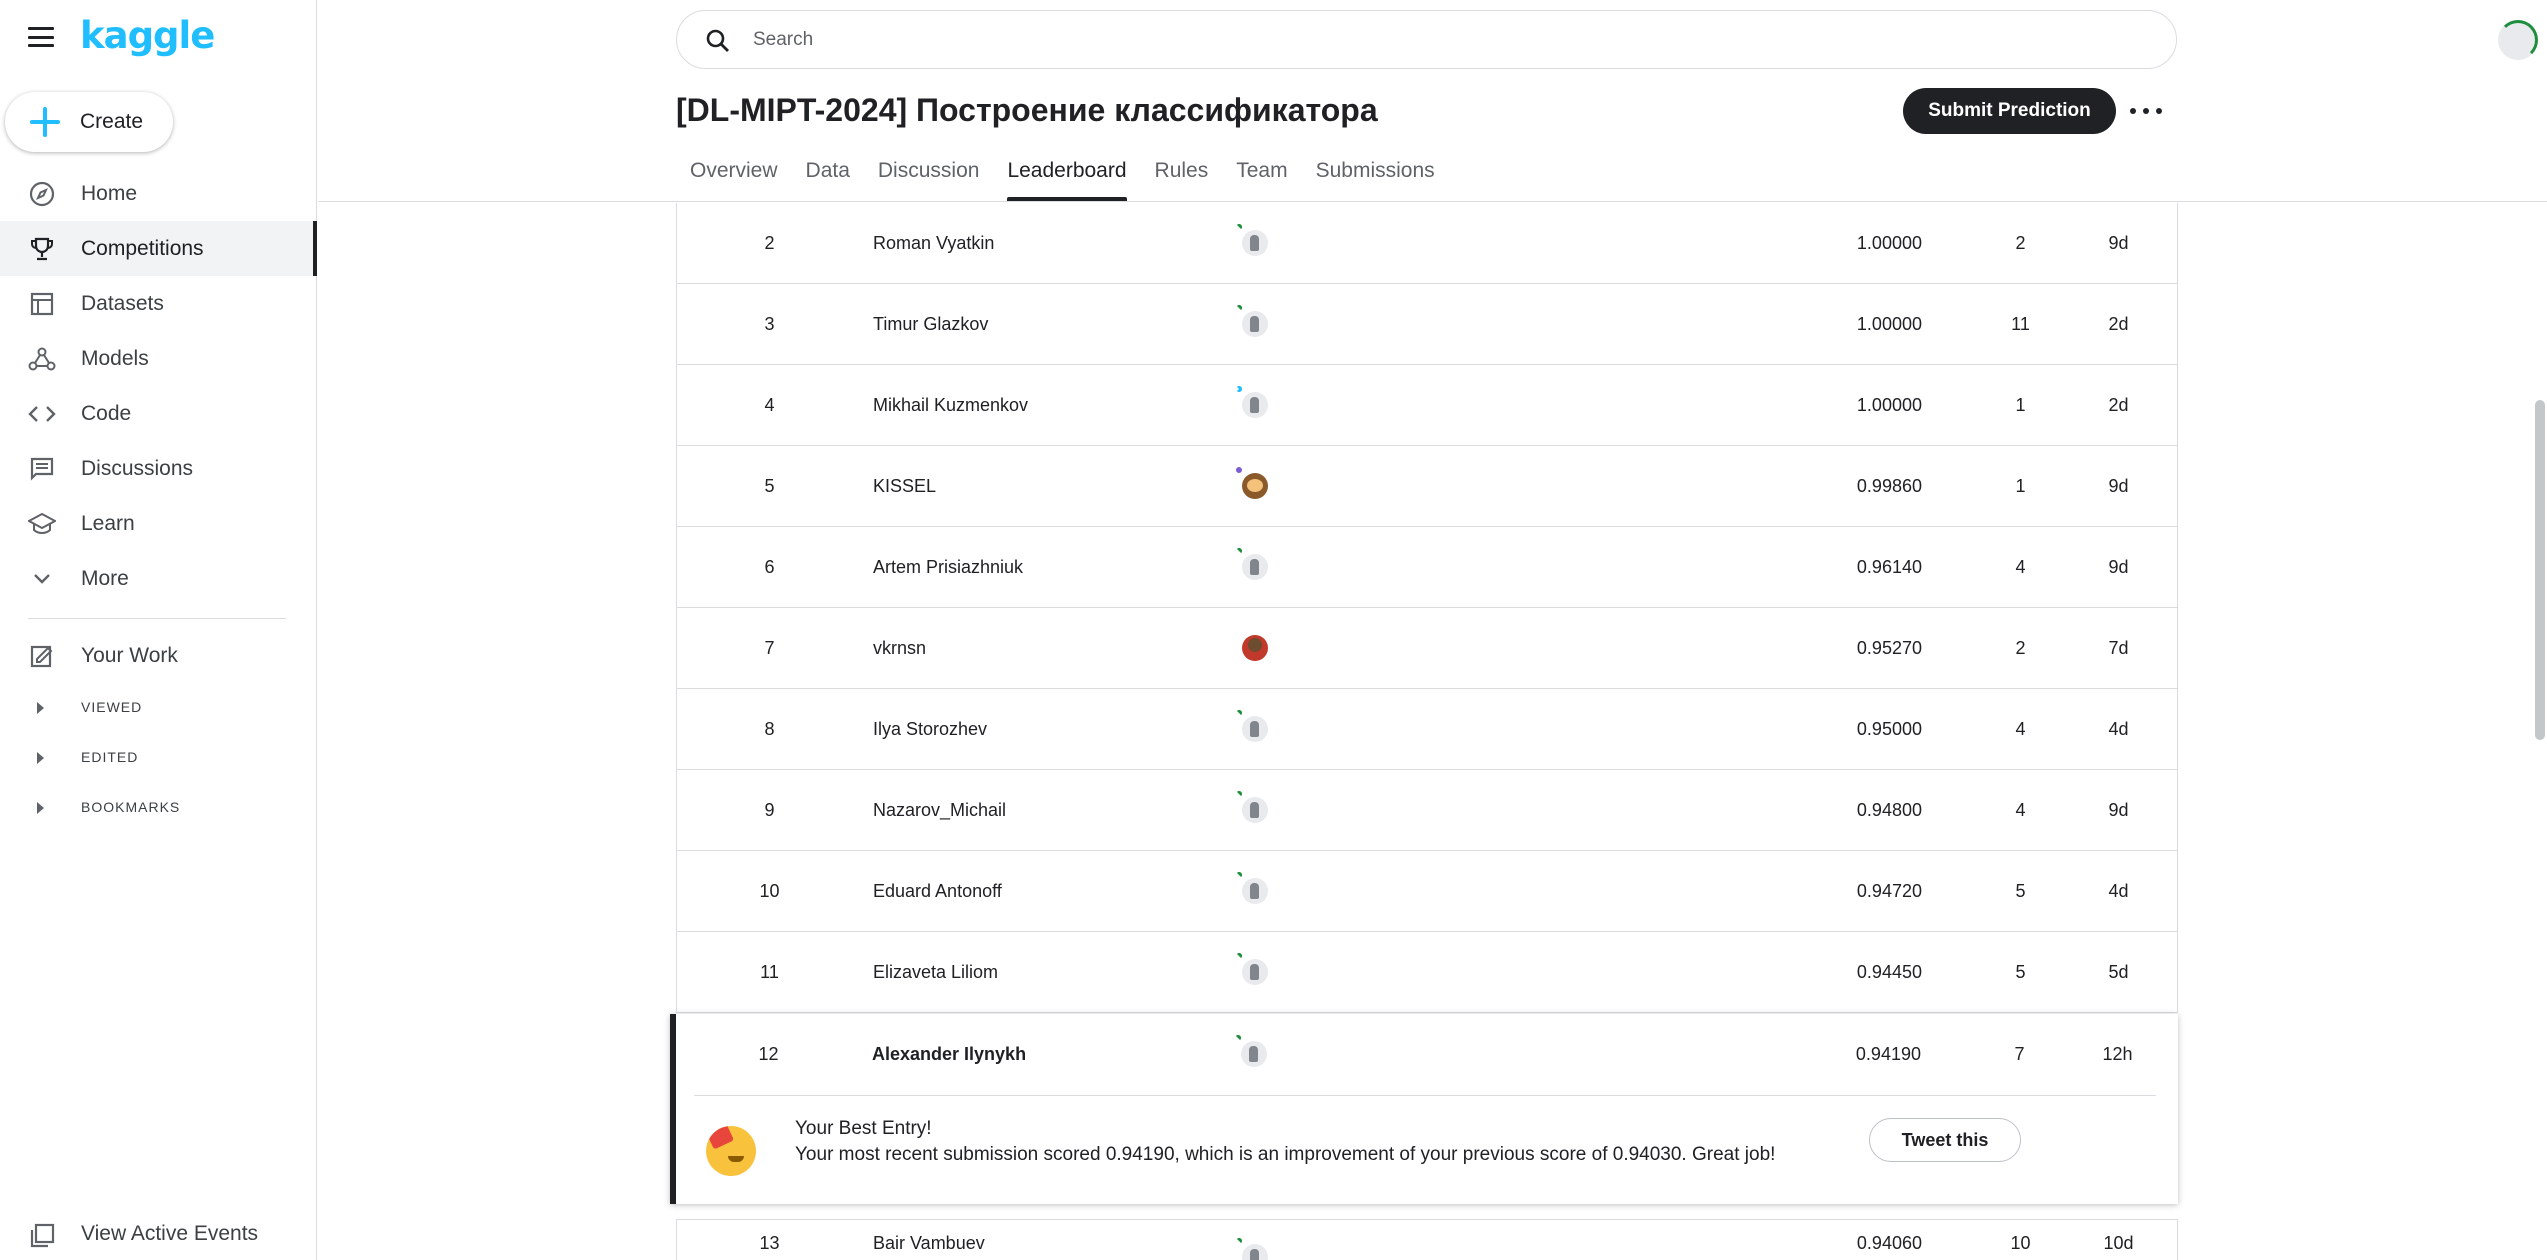  I want to click on active-events-label: View Active Events, so click(170, 1233).